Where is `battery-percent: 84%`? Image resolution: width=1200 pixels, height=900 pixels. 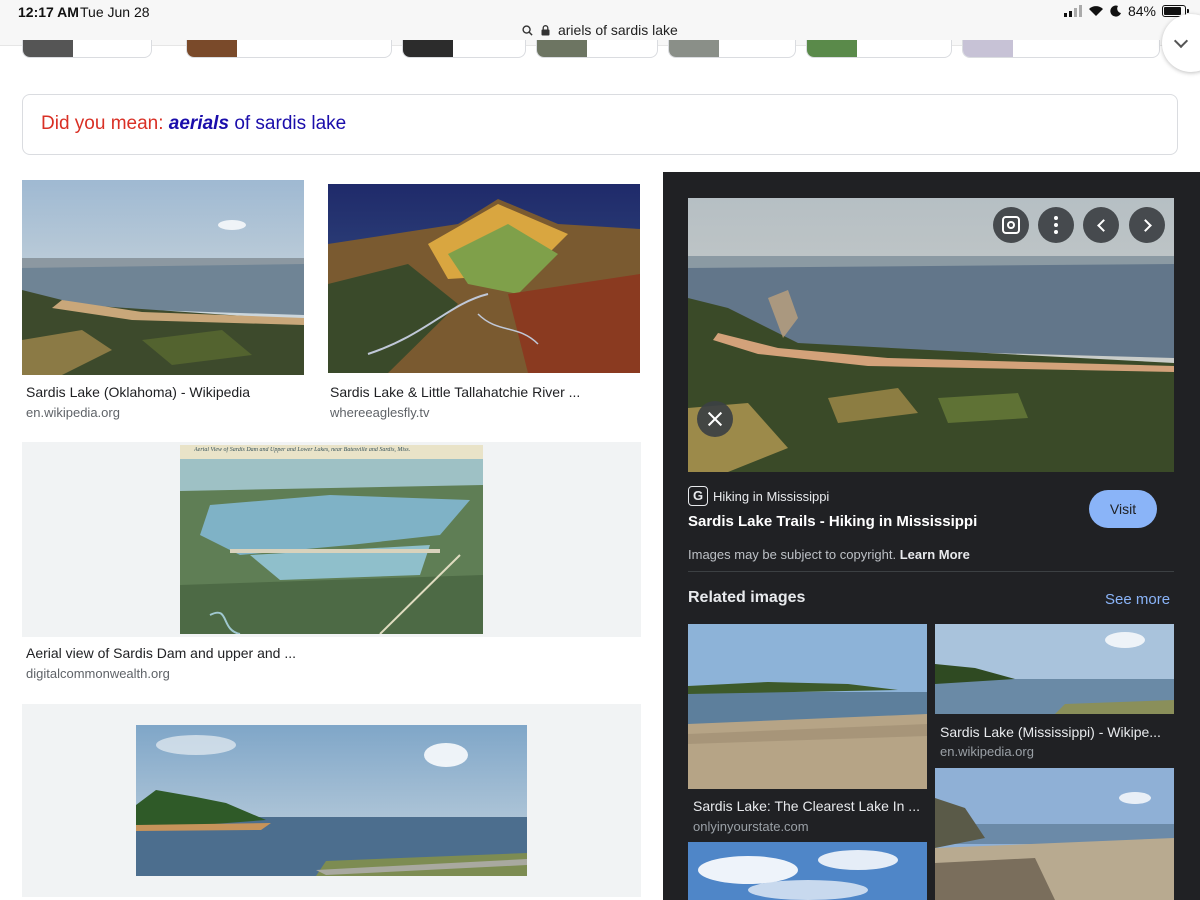
battery-percent: 84% is located at coordinates (1141, 11).